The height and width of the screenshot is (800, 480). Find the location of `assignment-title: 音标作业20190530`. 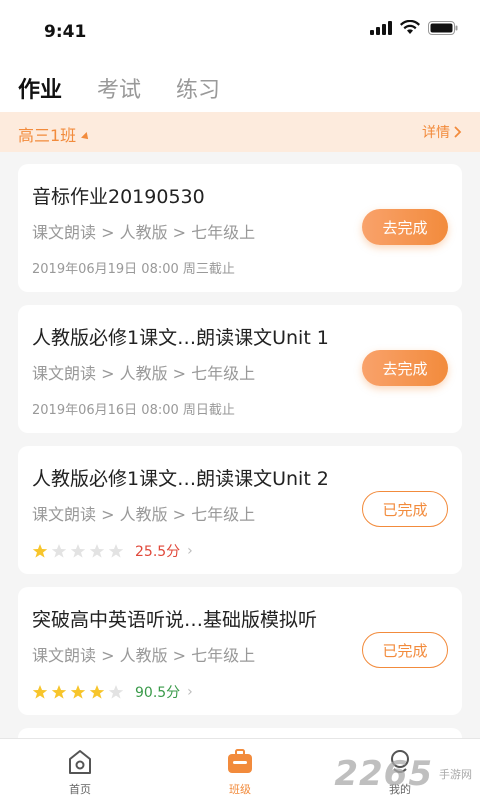

assignment-title: 音标作业20190530 is located at coordinates (118, 197).